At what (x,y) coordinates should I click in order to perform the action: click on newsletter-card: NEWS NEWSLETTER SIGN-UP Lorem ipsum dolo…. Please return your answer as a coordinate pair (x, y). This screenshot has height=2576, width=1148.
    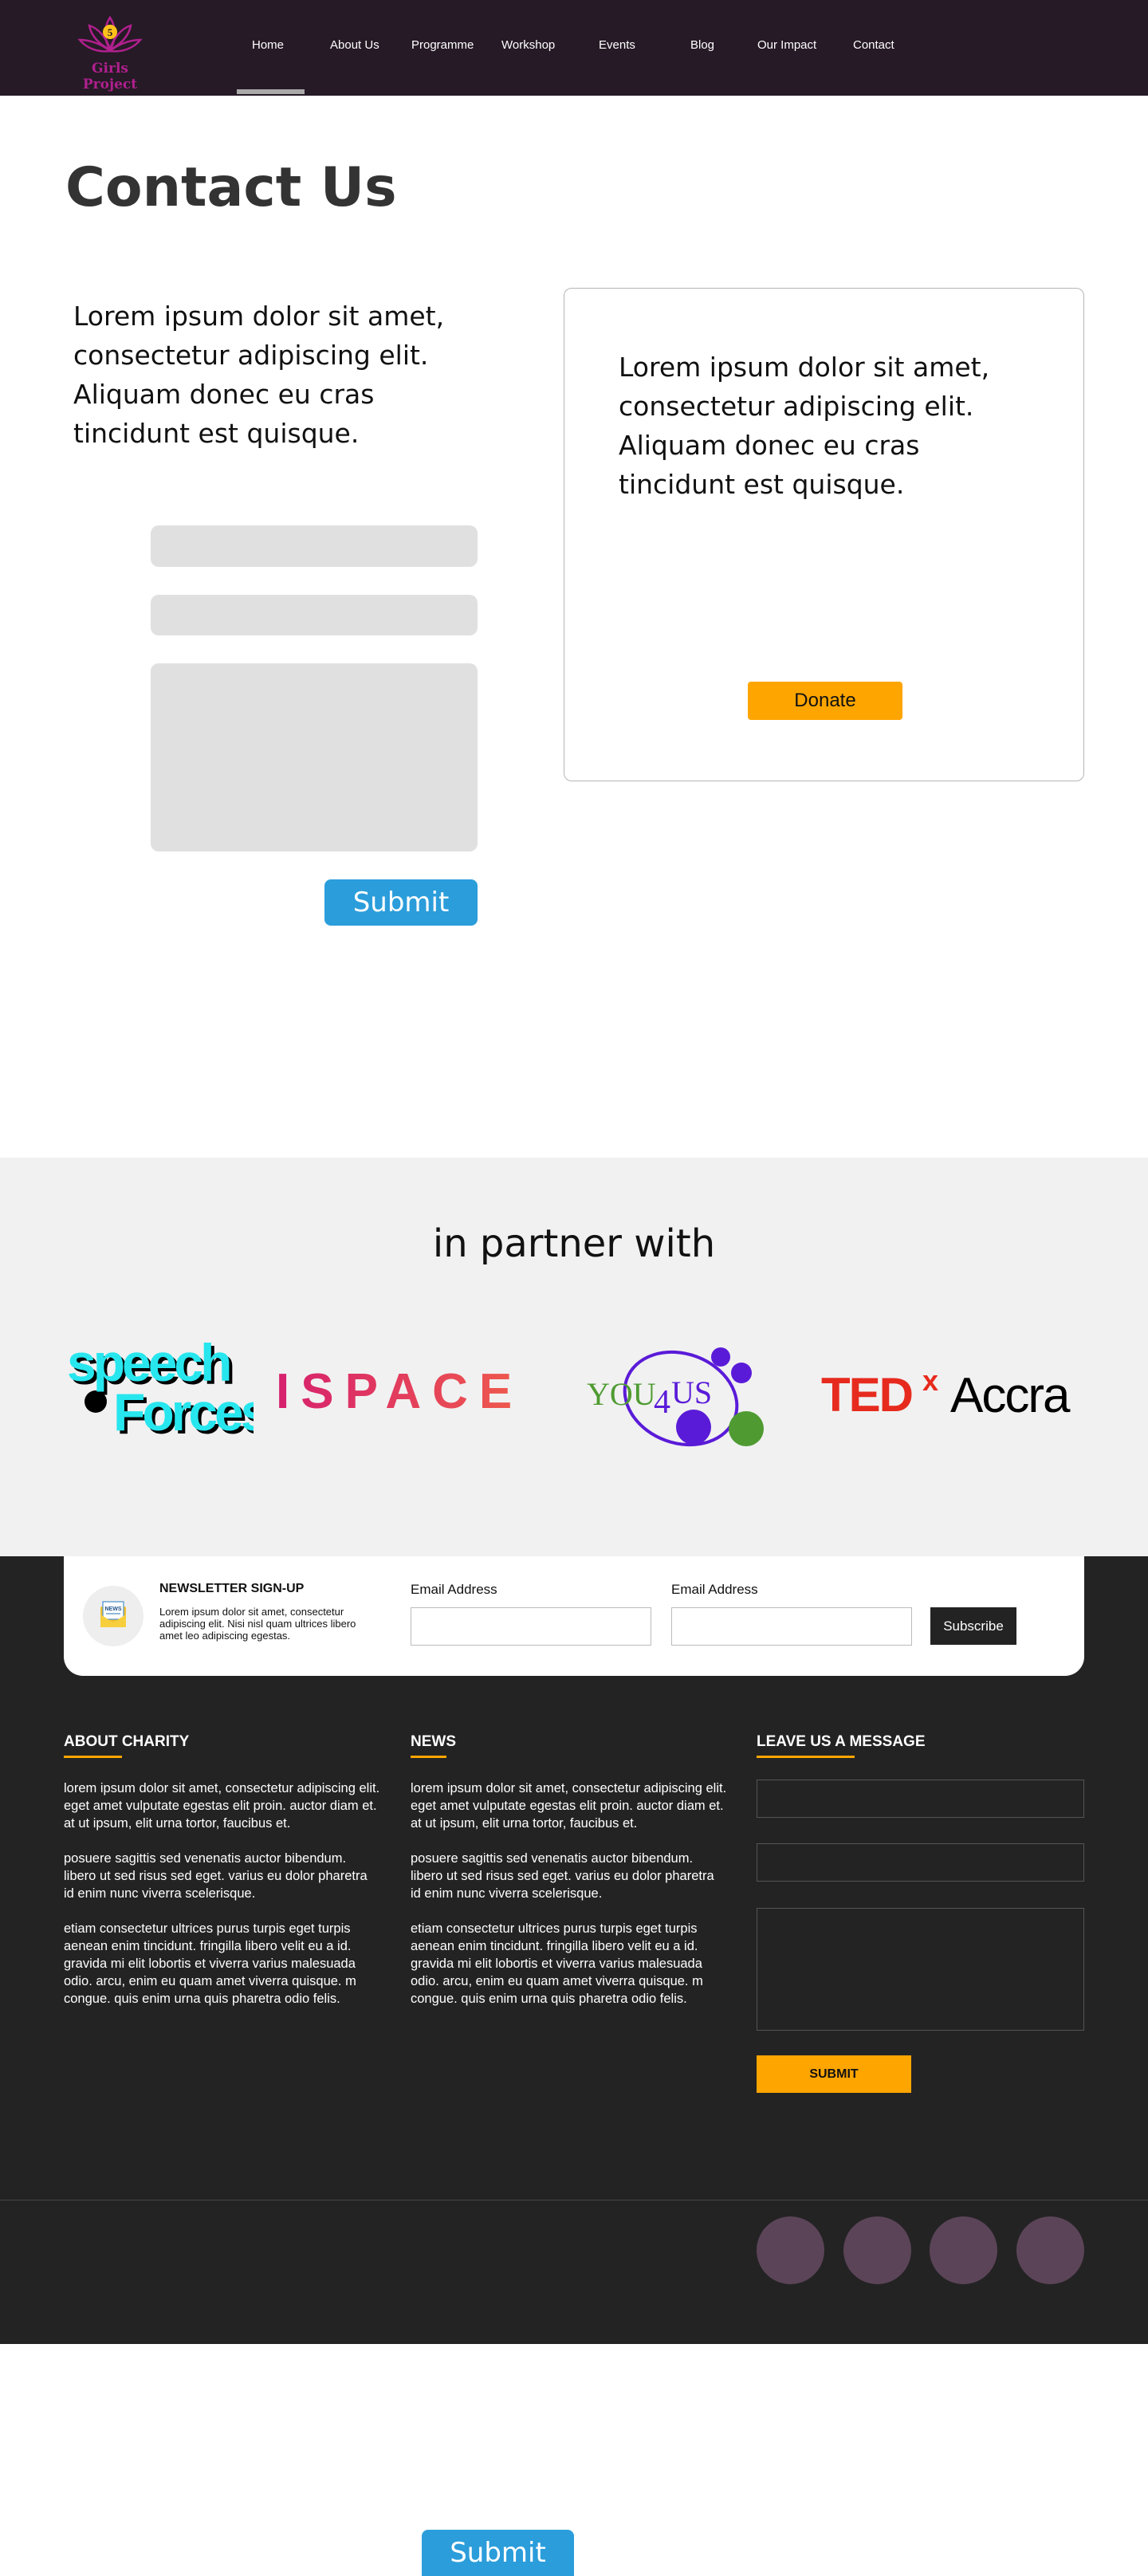
    Looking at the image, I should click on (574, 1616).